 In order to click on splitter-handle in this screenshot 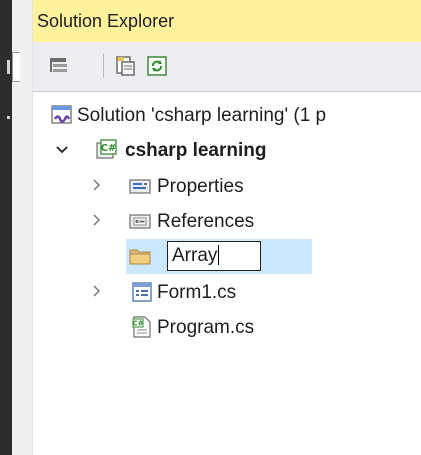, I will do `click(16, 67)`.